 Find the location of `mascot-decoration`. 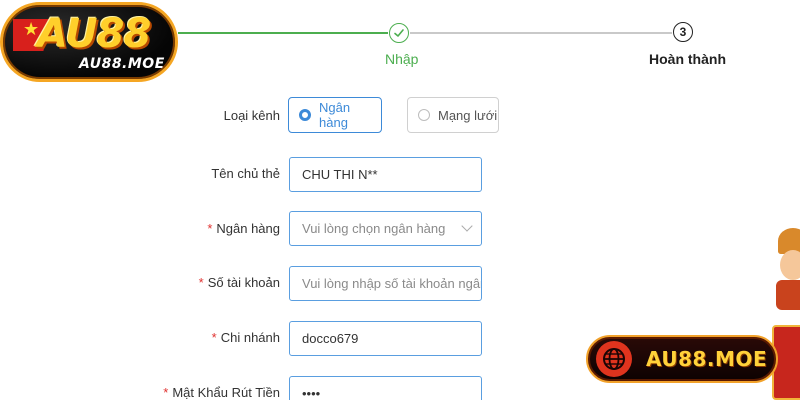

mascot-decoration is located at coordinates (786, 305).